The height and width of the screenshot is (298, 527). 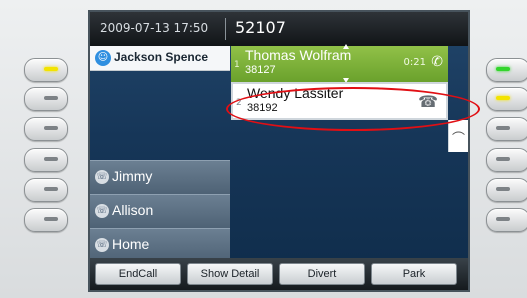 I want to click on hangup-icon: ⌒, so click(x=459, y=139).